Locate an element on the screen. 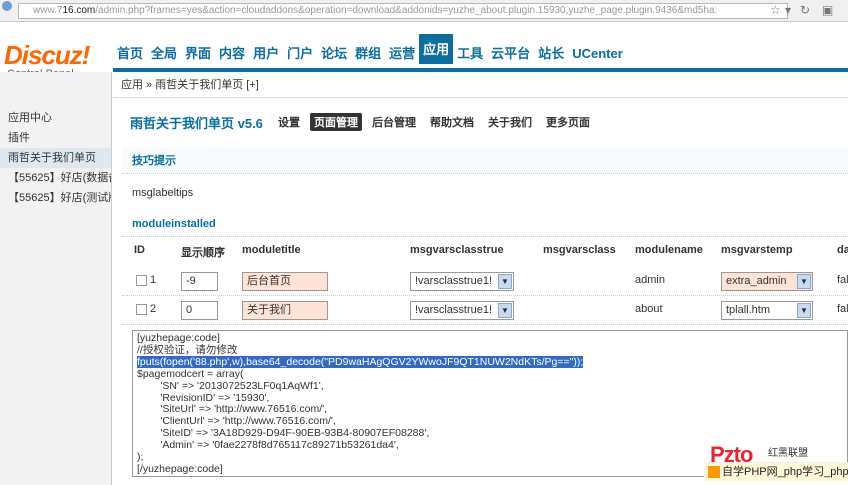 This screenshot has height=485, width=848. col-da: da is located at coordinates (842, 250).